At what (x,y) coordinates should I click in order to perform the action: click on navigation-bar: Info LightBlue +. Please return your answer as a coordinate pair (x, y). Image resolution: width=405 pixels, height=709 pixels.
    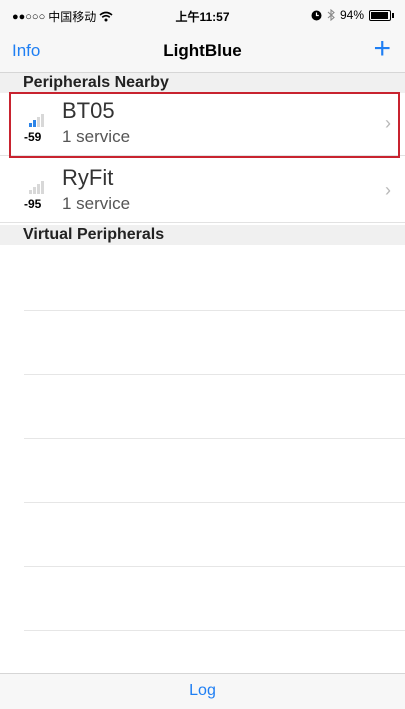
    Looking at the image, I should click on (202, 51).